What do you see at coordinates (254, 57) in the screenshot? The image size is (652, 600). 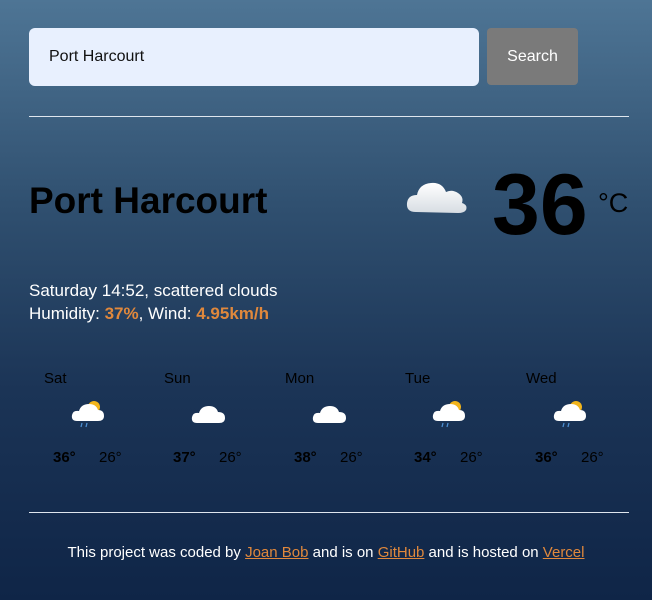 I see `search-input` at bounding box center [254, 57].